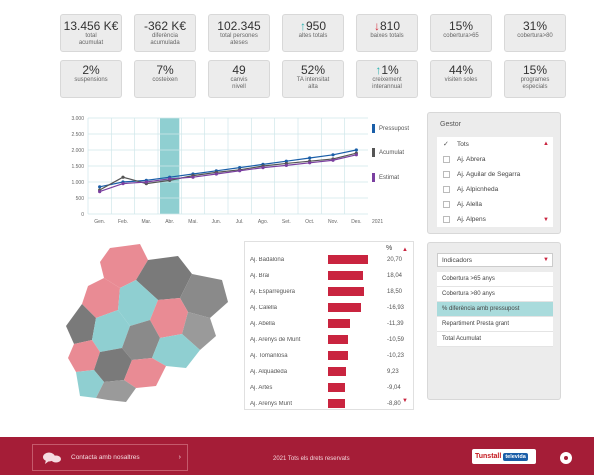 This screenshot has width=594, height=475. I want to click on kpi-value: 810, so click(390, 26).